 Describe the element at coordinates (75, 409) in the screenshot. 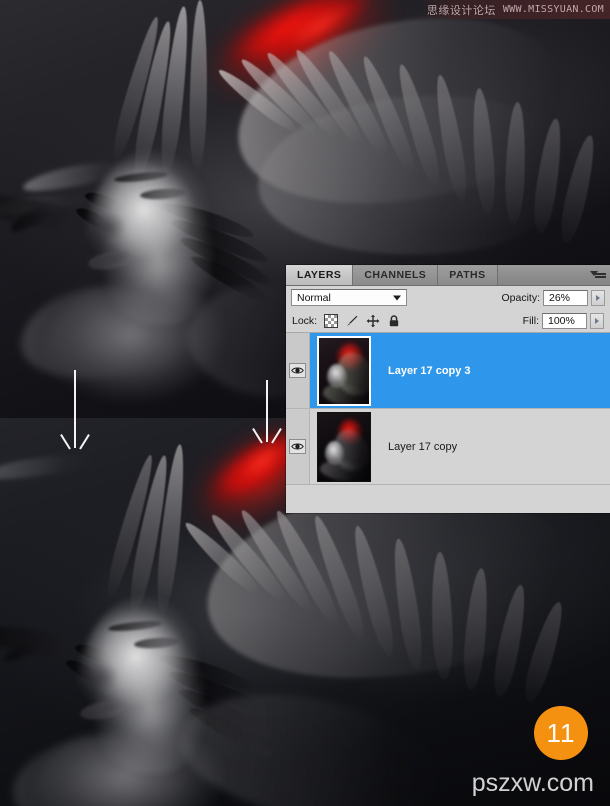

I see `annotation-arrow-left` at that location.